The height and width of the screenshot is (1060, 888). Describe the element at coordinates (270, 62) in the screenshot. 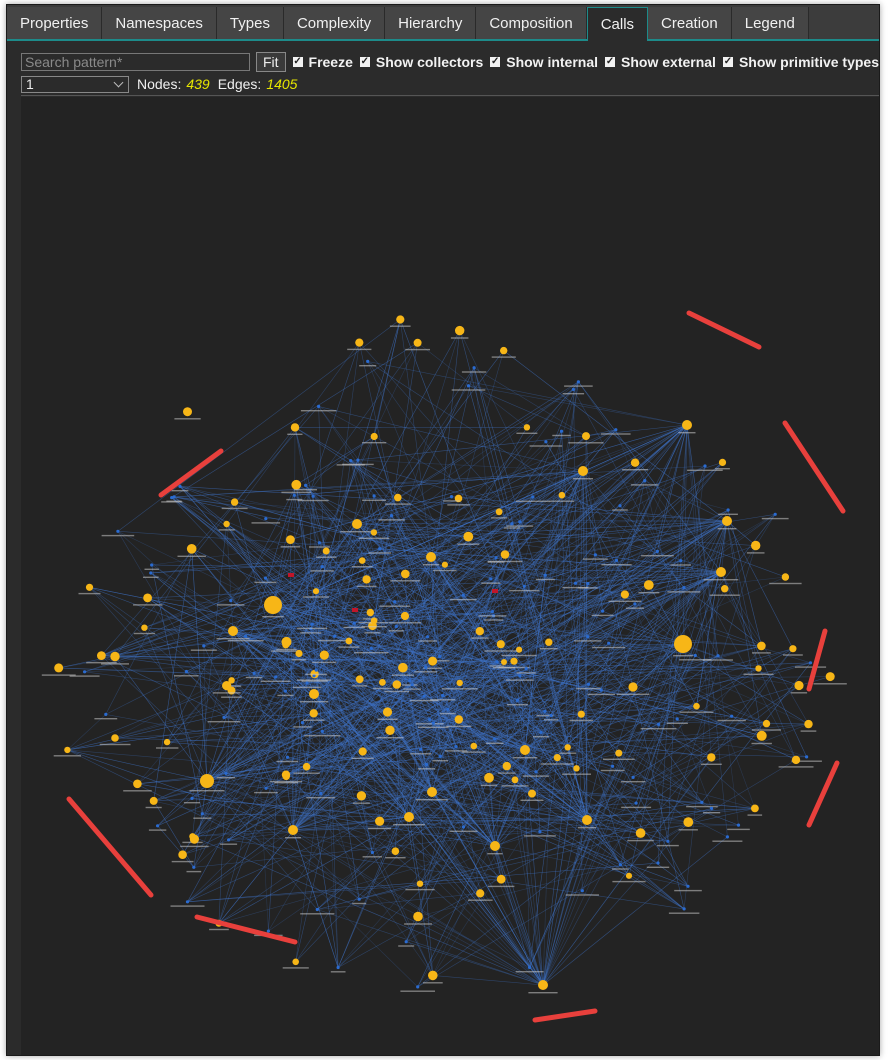

I see `fit-button: Fit` at that location.